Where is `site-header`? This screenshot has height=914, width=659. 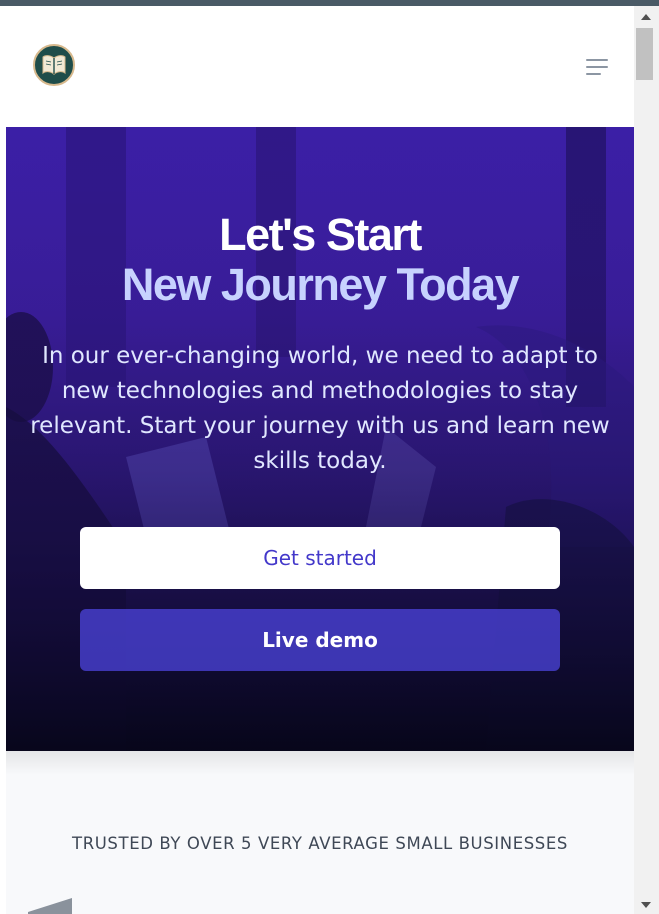 site-header is located at coordinates (320, 66).